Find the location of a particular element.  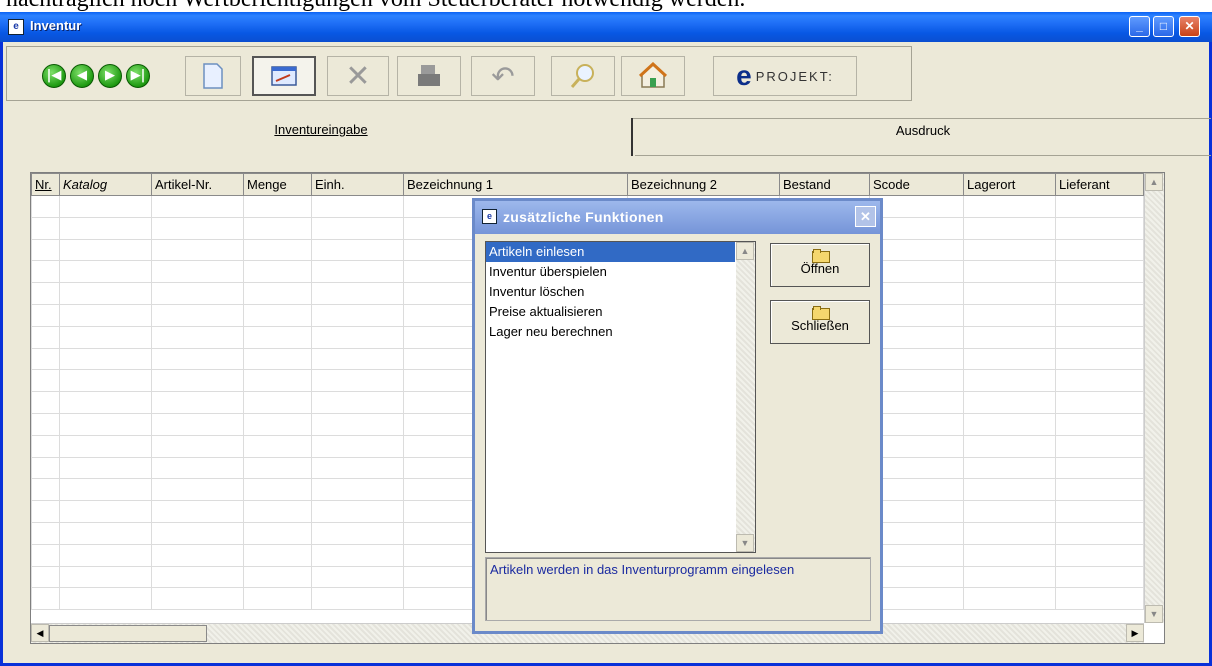

last-record-icon: ▶| is located at coordinates (138, 76).